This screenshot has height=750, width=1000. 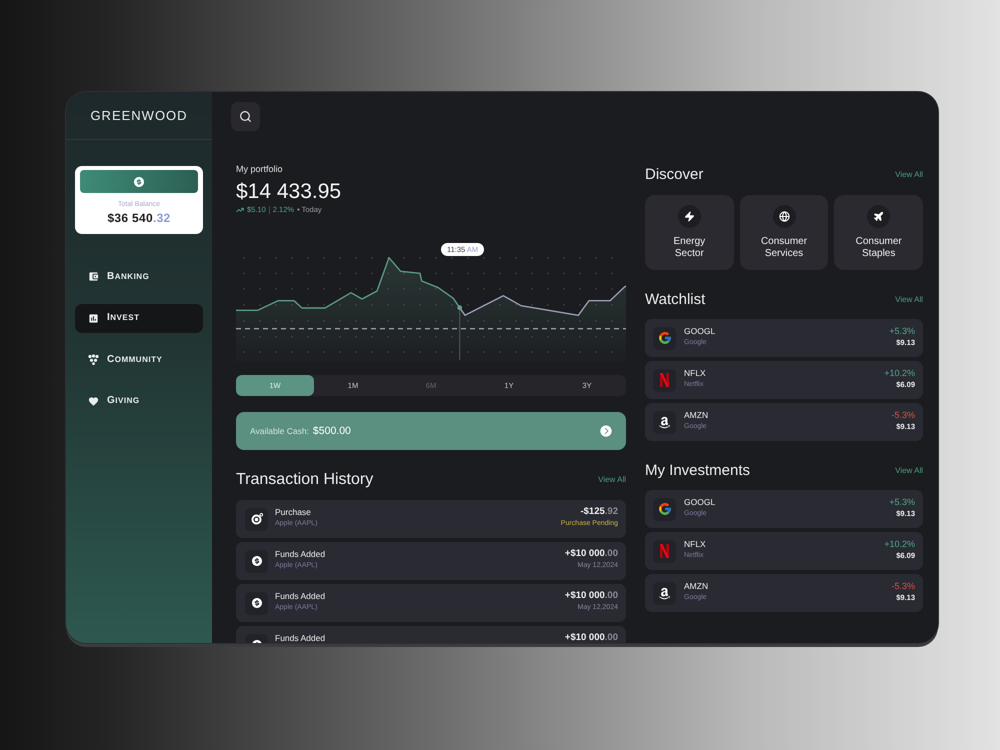 What do you see at coordinates (93, 276) in the screenshot?
I see `wallet-icon` at bounding box center [93, 276].